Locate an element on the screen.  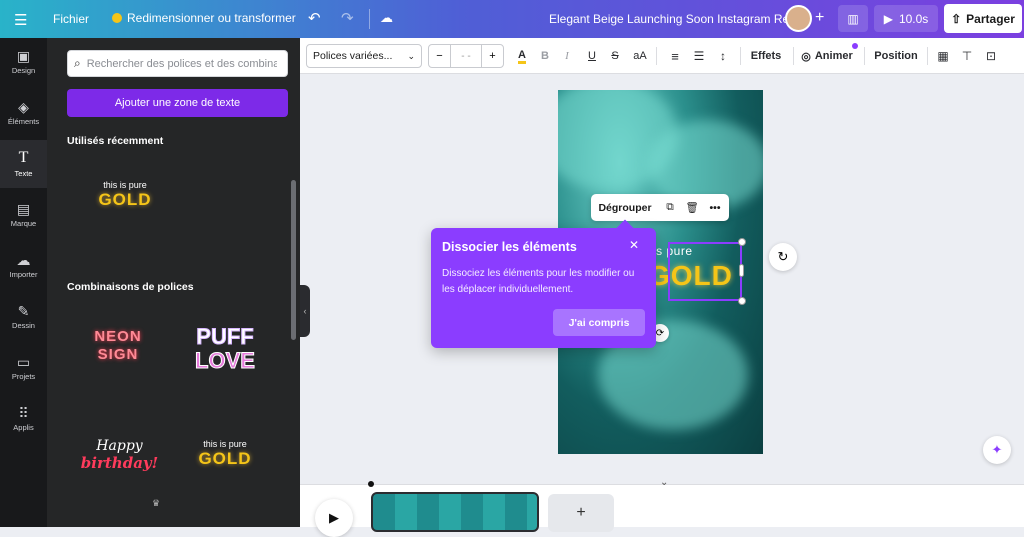
letter-case-icon: aA is located at coordinates (640, 56).